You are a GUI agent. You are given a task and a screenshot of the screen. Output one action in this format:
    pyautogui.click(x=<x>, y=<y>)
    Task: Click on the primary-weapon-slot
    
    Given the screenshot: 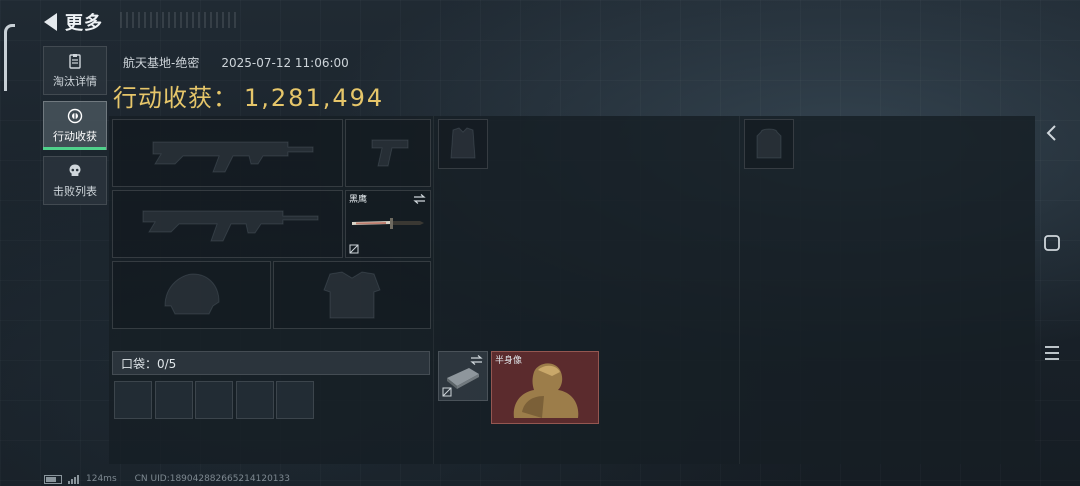 What is the action you would take?
    pyautogui.click(x=227, y=153)
    